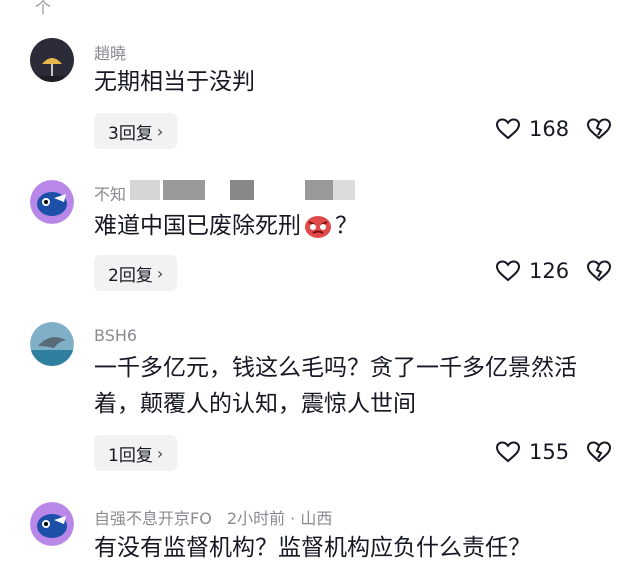  What do you see at coordinates (130, 455) in the screenshot?
I see `reply-count-label: 1回复` at bounding box center [130, 455].